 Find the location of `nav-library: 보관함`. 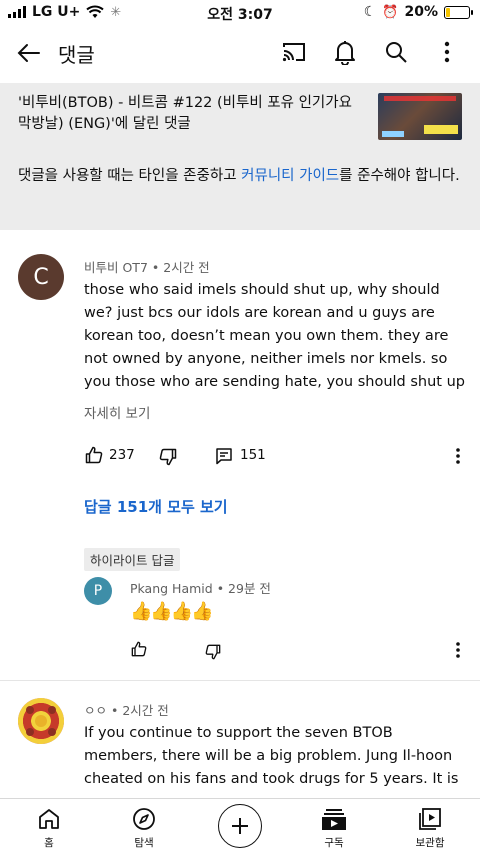

nav-library: 보관함 is located at coordinates (430, 827).